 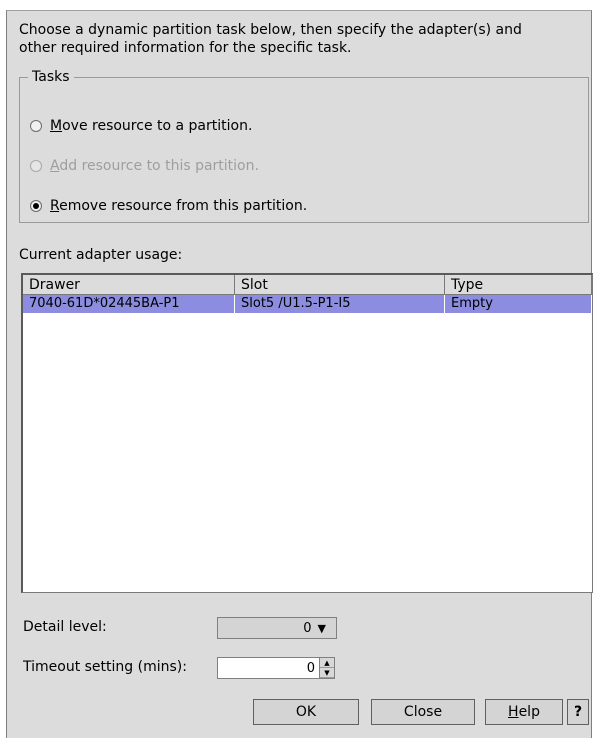 What do you see at coordinates (268, 668) in the screenshot?
I see `timeout-value: 0` at bounding box center [268, 668].